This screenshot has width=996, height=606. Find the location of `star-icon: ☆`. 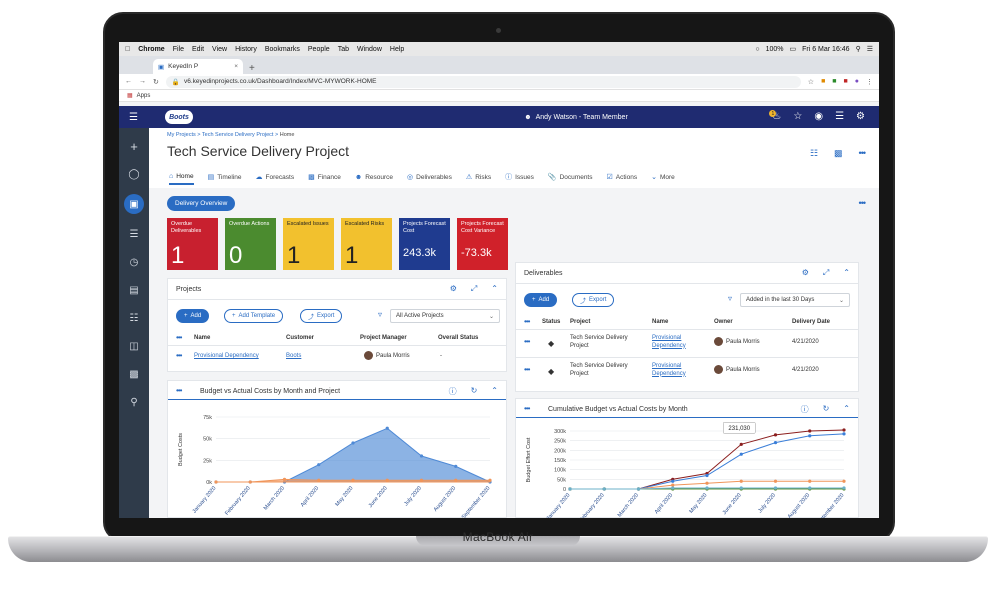

star-icon: ☆ is located at coordinates (811, 82).